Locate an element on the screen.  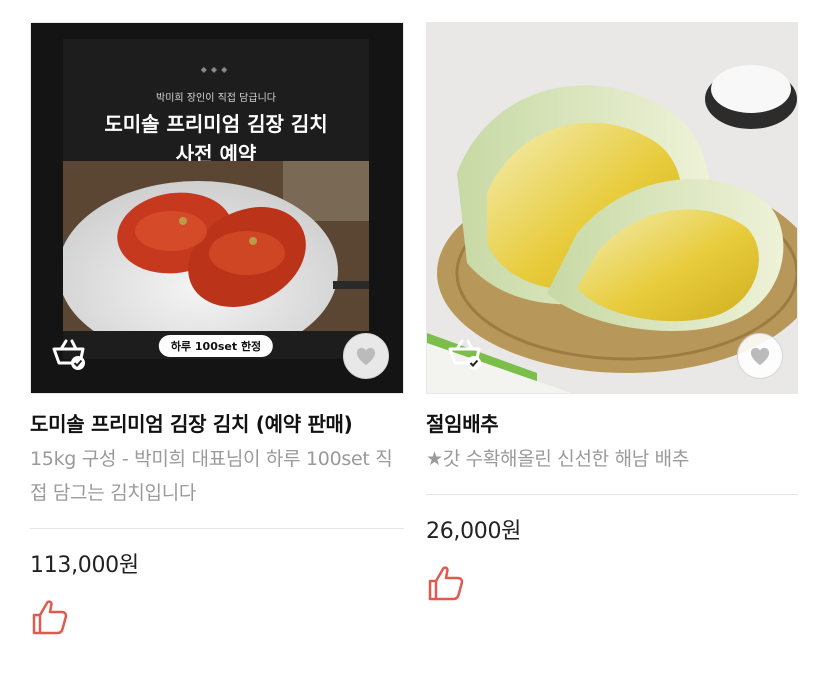
ornament-dots: ◆◆◆ is located at coordinates (216, 69).